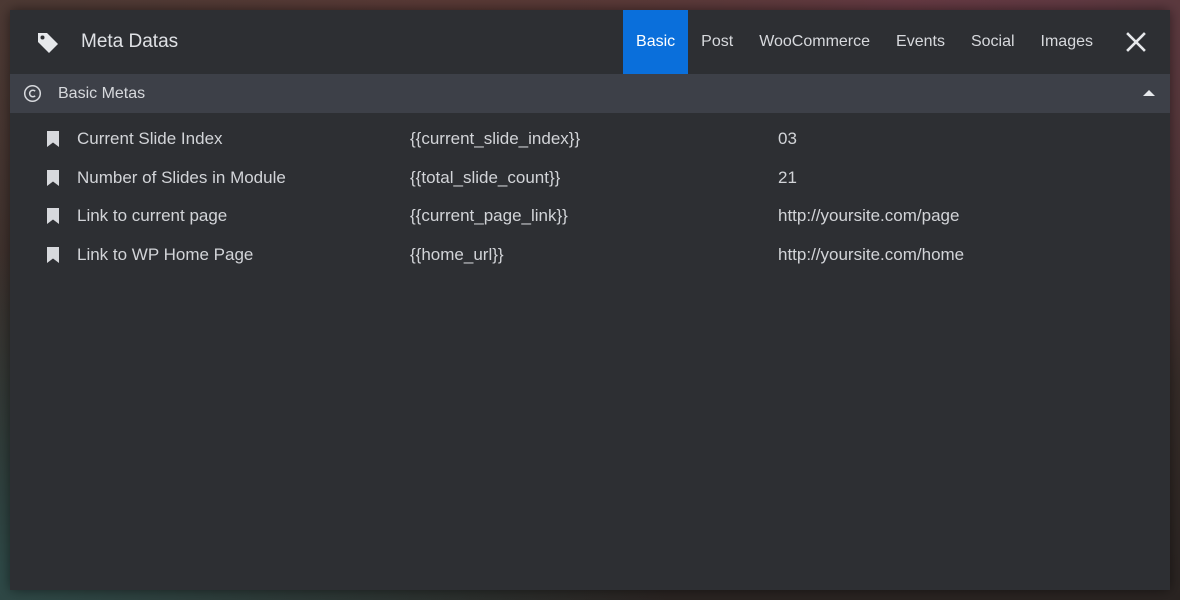  What do you see at coordinates (656, 42) in the screenshot?
I see `tab-basic: Basic` at bounding box center [656, 42].